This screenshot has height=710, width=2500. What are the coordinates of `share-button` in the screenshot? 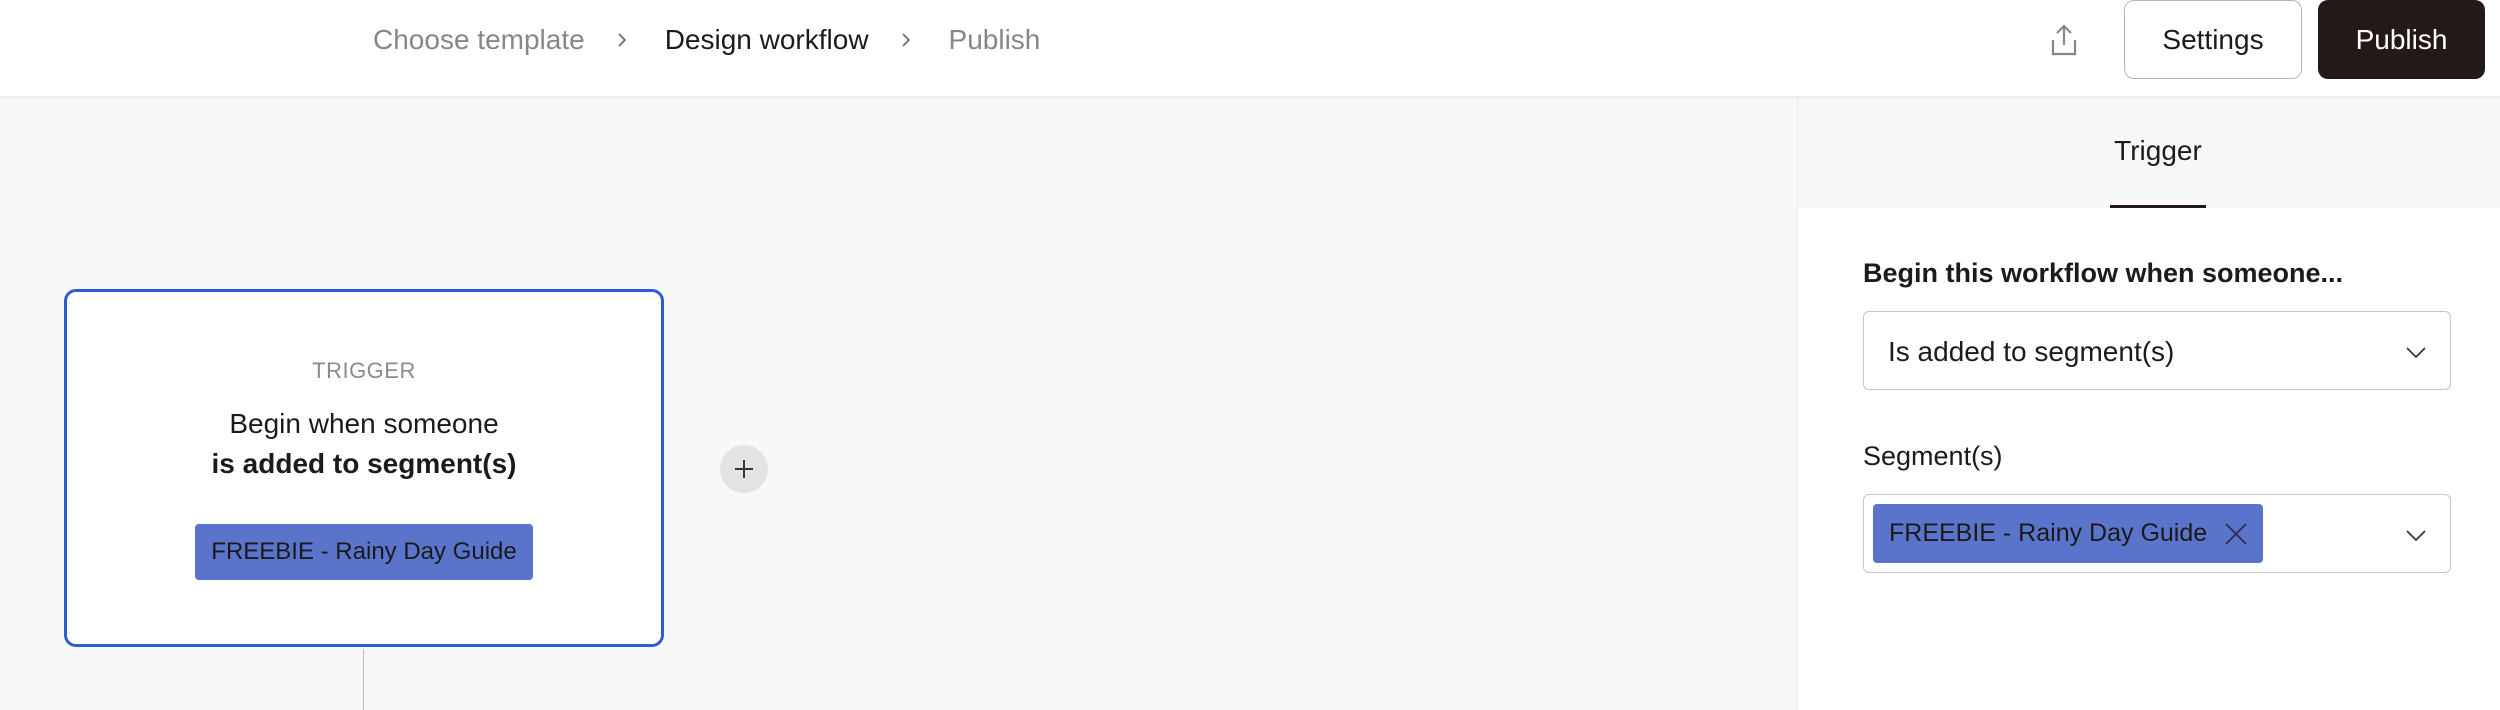 It's located at (2064, 40).